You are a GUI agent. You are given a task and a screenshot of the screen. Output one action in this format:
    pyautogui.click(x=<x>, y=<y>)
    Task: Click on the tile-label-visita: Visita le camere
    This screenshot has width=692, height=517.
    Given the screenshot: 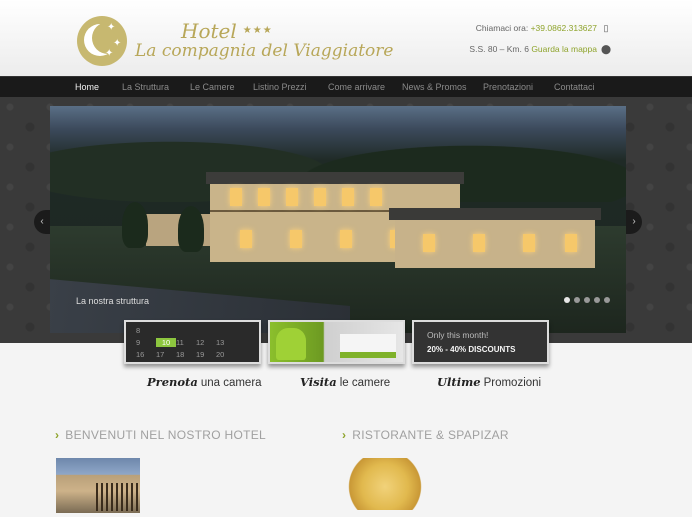 What is the action you would take?
    pyautogui.click(x=345, y=382)
    